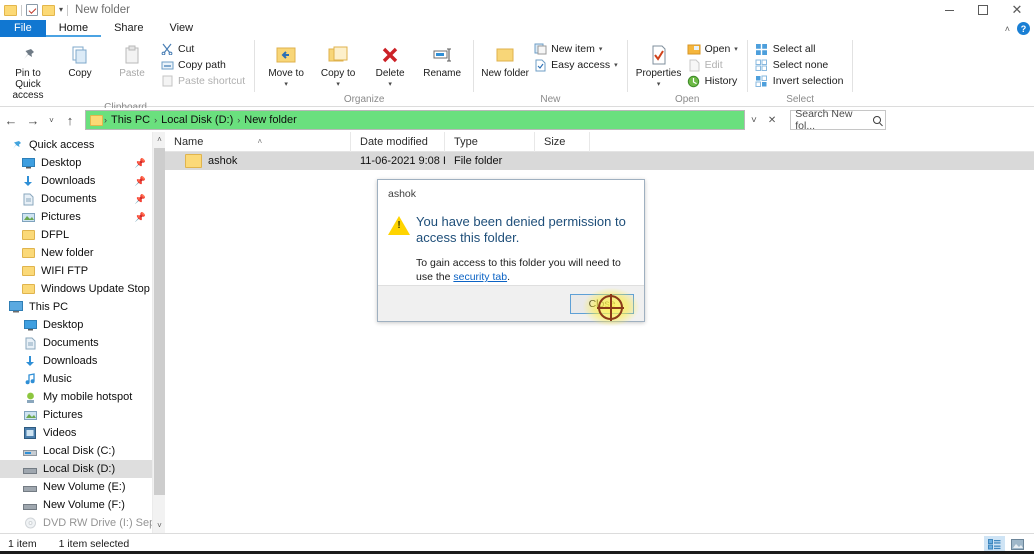  What do you see at coordinates (132, 59) in the screenshot?
I see `paste-button: Paste` at bounding box center [132, 59].